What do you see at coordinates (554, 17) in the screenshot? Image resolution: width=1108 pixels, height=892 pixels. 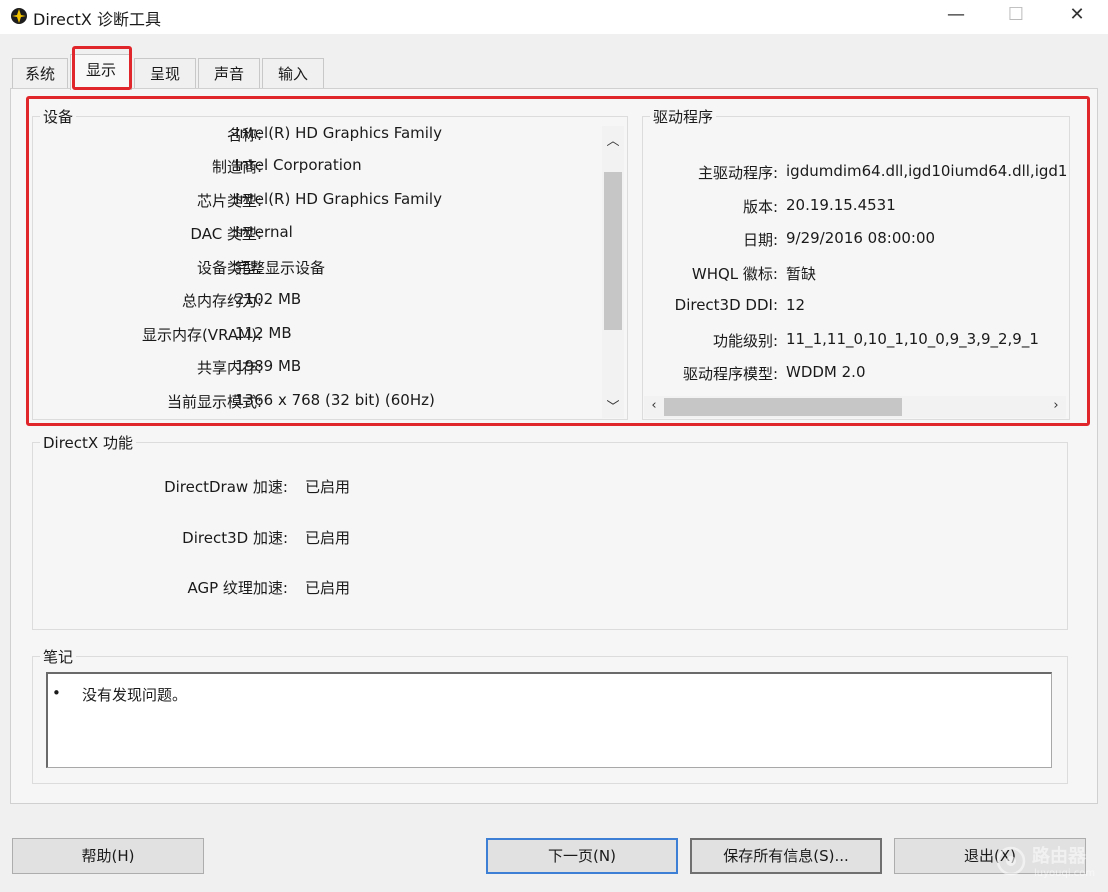 I see `title-bar: DirectX 诊断工具 — ☐ ✕` at bounding box center [554, 17].